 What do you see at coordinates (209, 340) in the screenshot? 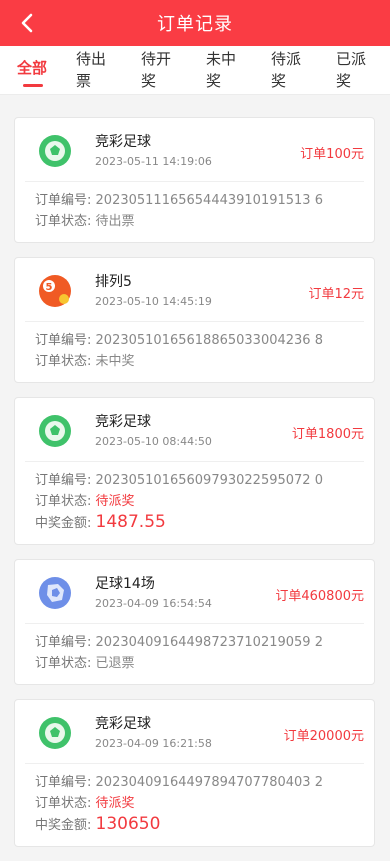
I see `order-number: 20230510165618865033004236 8` at bounding box center [209, 340].